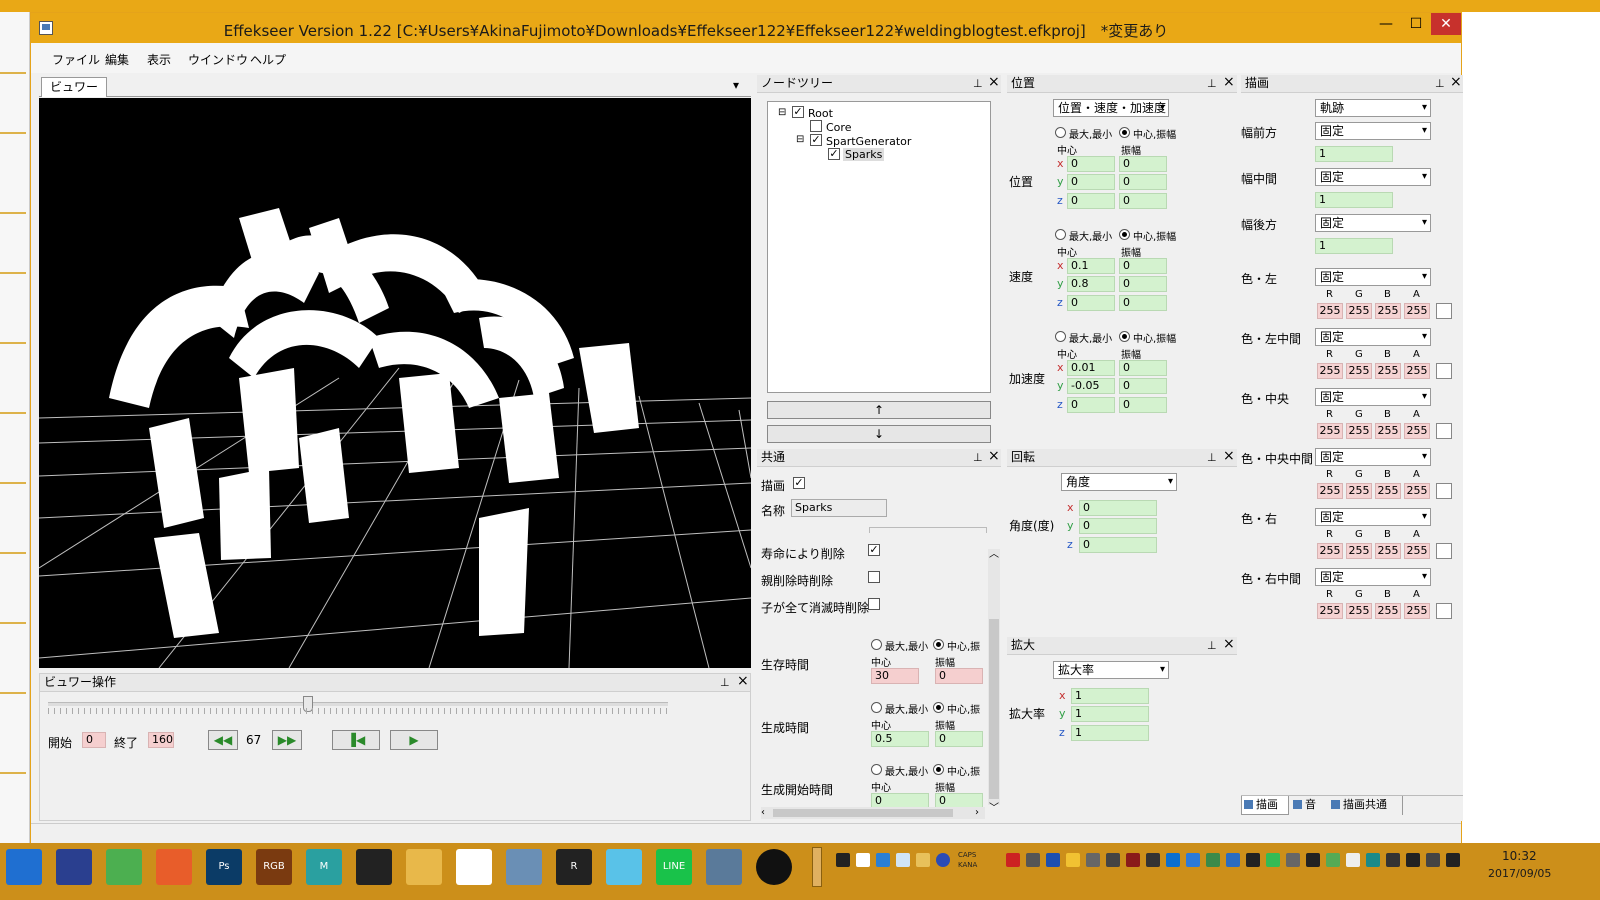 The height and width of the screenshot is (900, 1600). Describe the element at coordinates (1091, 164) in the screenshot. I see `pos-x-center-input: 0` at that location.